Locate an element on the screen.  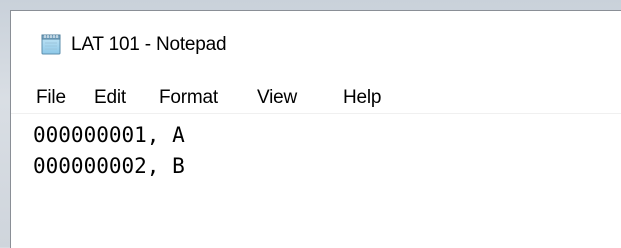
menu-help: Help is located at coordinates (362, 98).